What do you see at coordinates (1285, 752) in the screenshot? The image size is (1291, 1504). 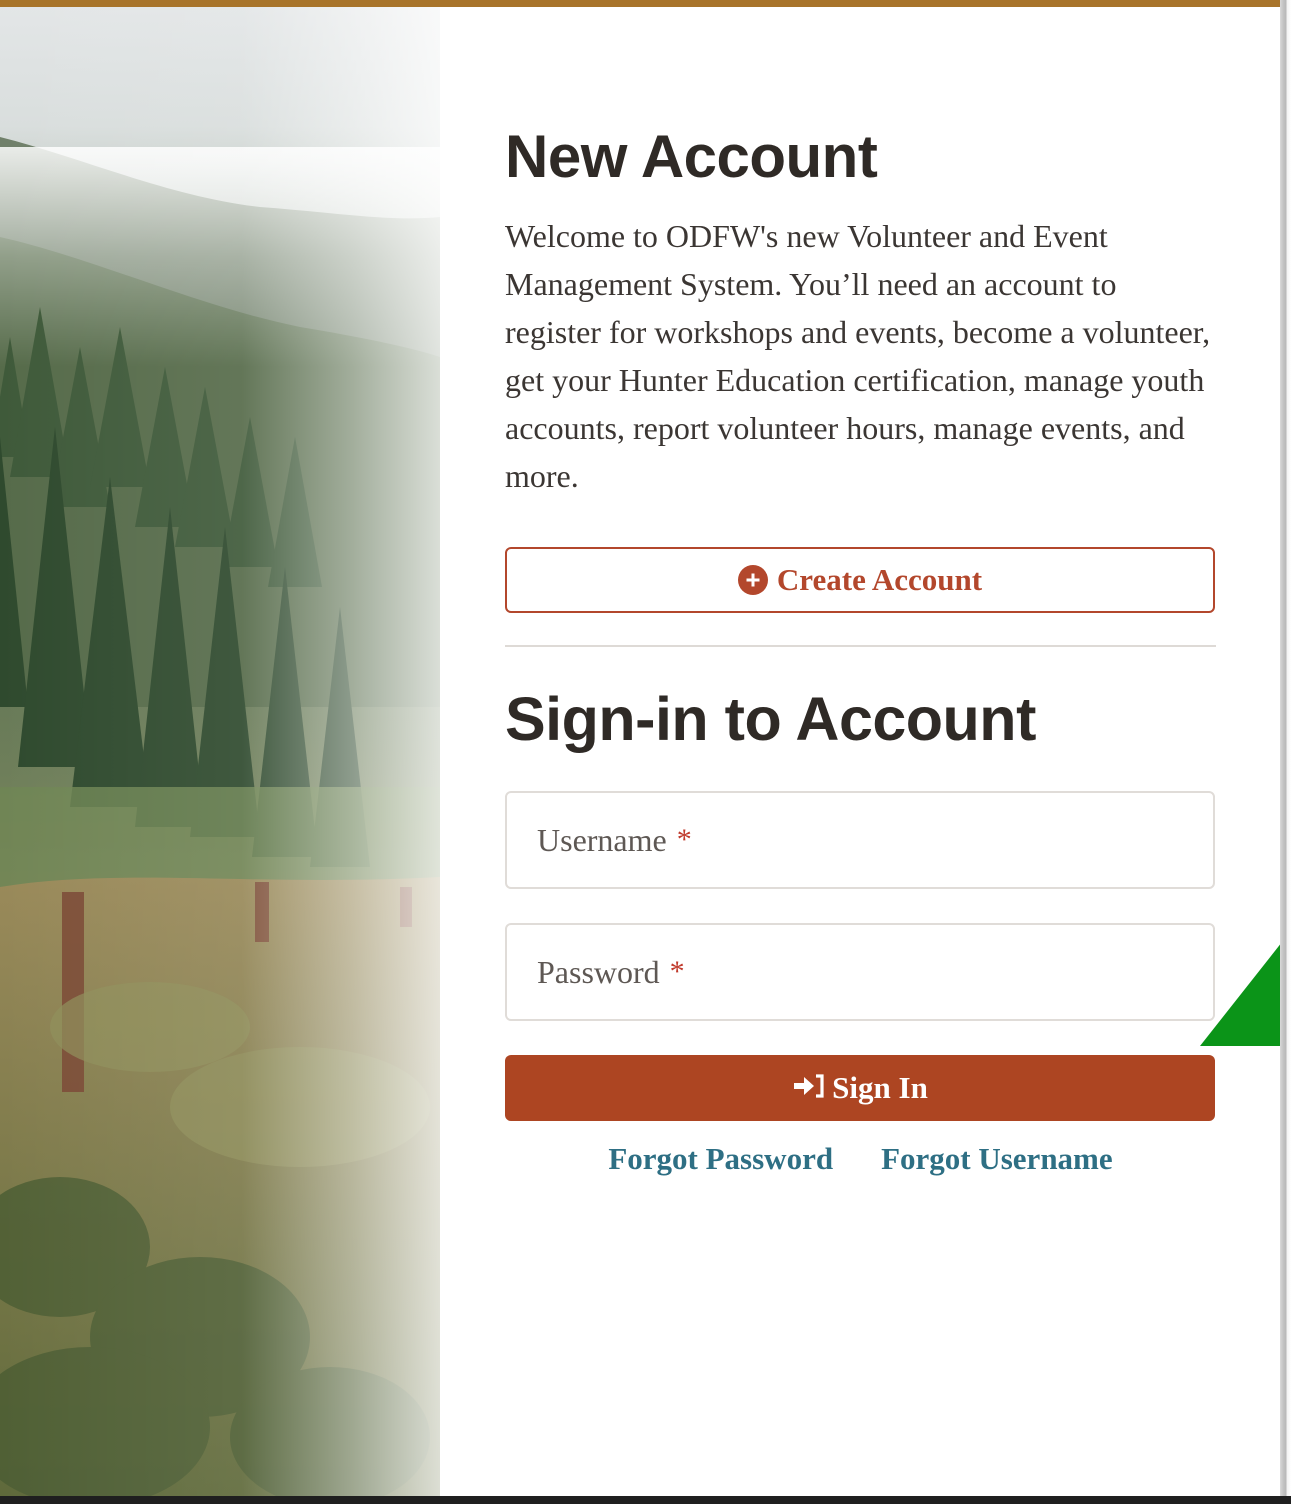 I see `window-scrollbar-edge` at bounding box center [1285, 752].